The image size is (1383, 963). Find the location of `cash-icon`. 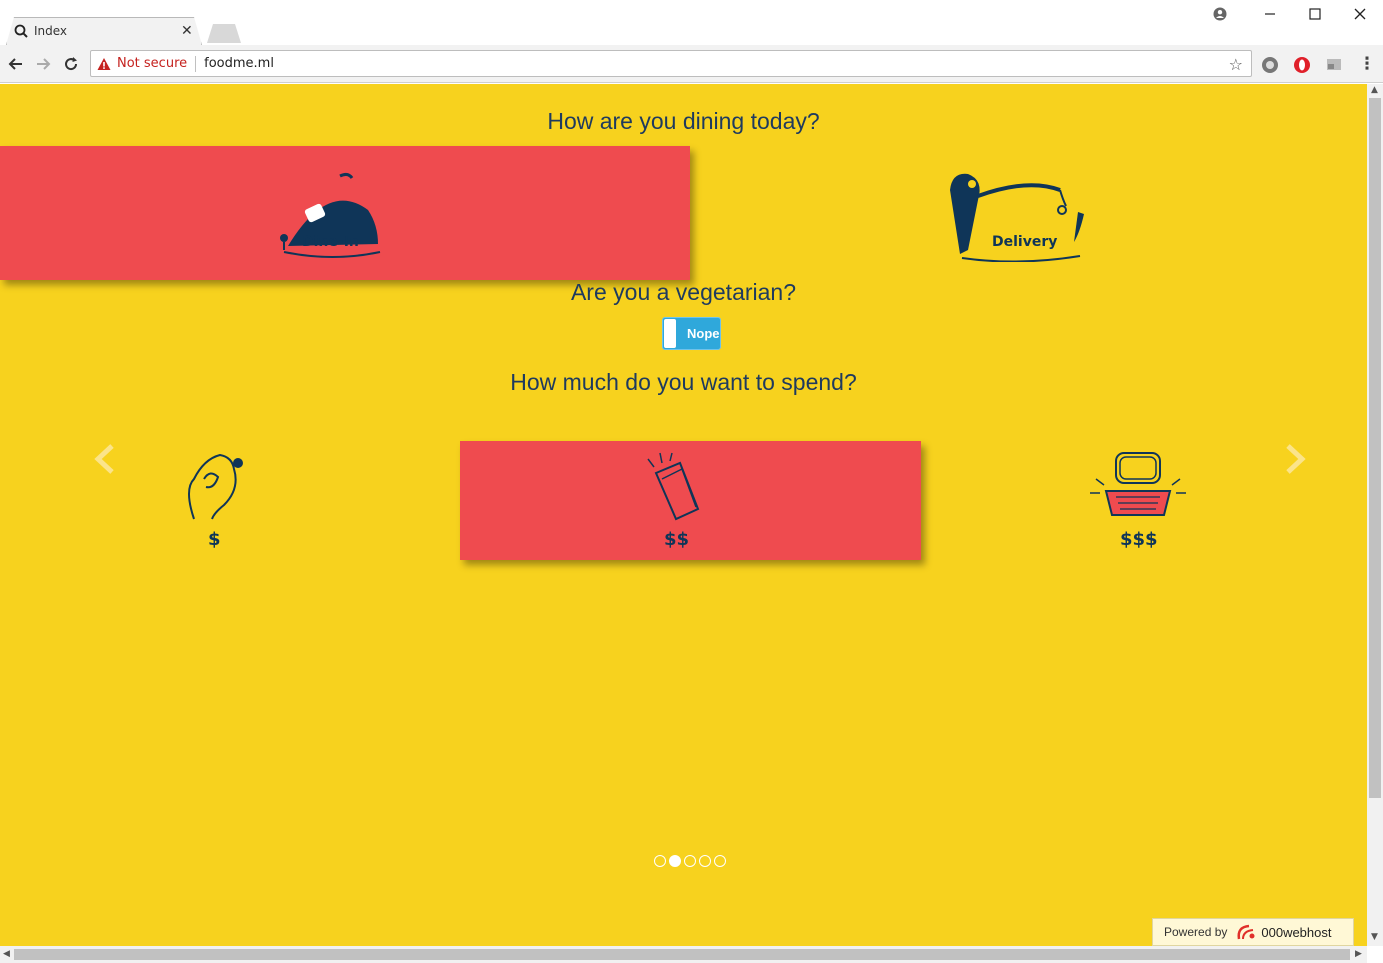

cash-icon is located at coordinates (673, 486).